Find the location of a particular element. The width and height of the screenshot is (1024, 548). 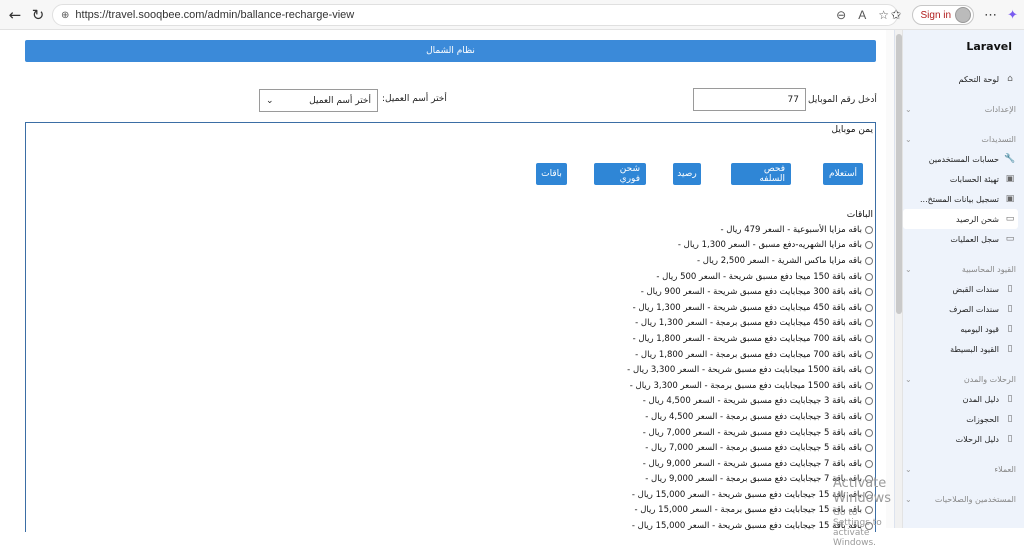

sidebar-item: ▯ الحجوزات is located at coordinates (959, 419).